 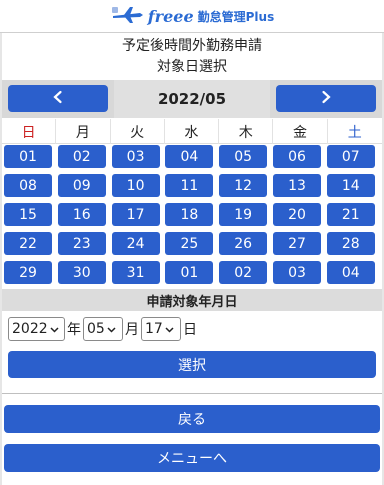 What do you see at coordinates (243, 185) in the screenshot?
I see `calendar-day-button: 12` at bounding box center [243, 185].